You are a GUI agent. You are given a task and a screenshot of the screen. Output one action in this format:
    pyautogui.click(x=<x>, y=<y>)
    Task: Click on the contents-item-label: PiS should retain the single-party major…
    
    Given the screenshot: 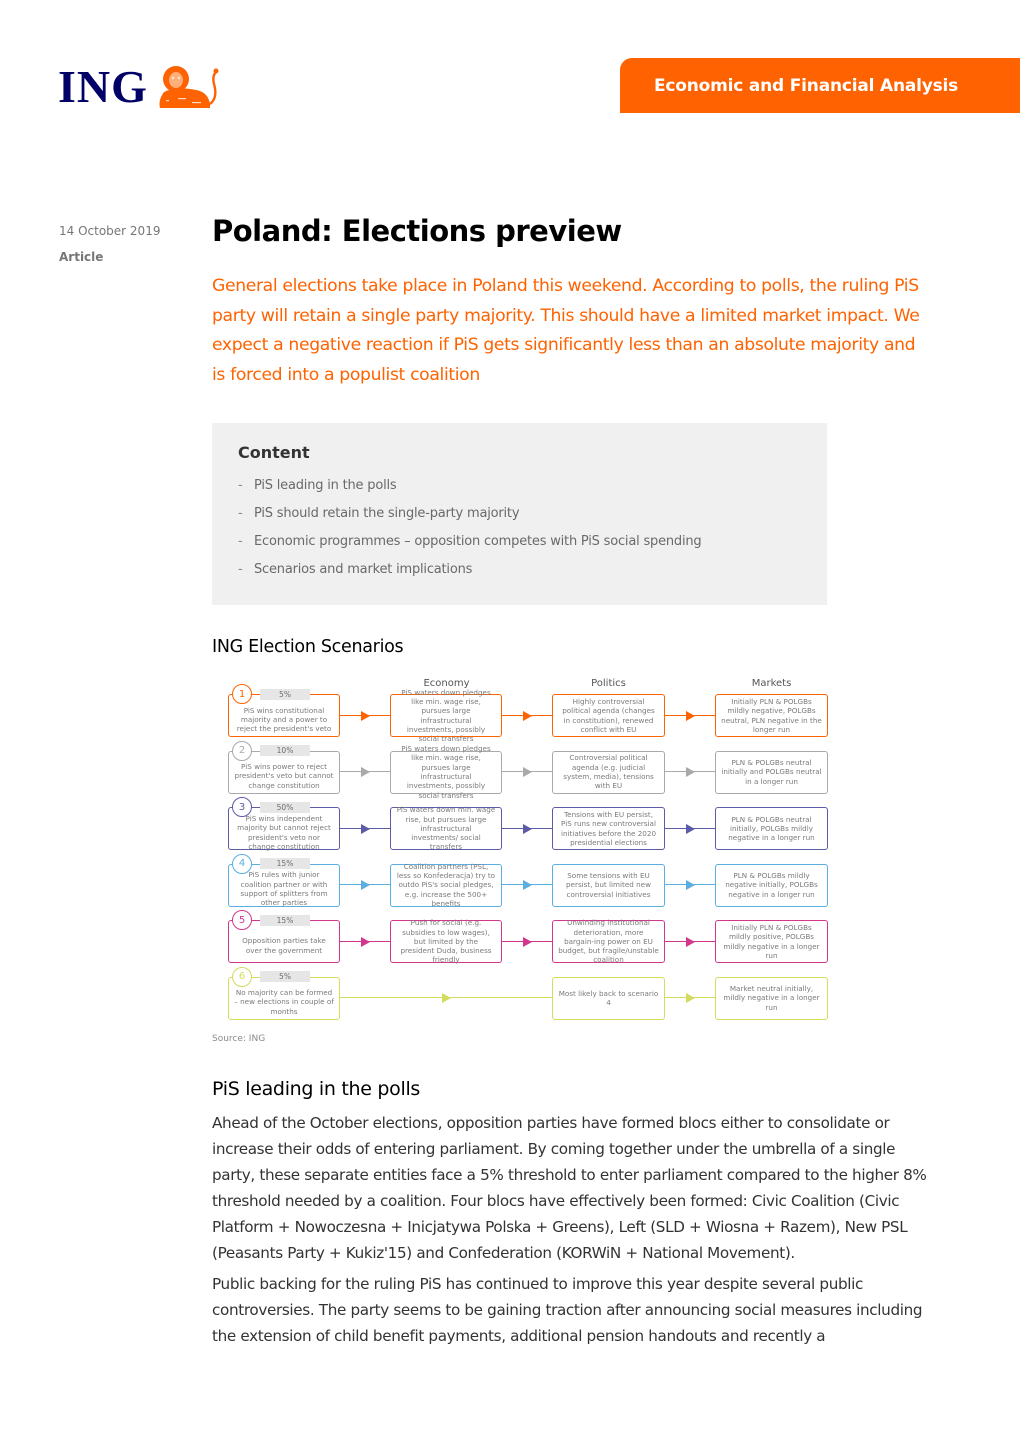 What is the action you would take?
    pyautogui.click(x=387, y=513)
    